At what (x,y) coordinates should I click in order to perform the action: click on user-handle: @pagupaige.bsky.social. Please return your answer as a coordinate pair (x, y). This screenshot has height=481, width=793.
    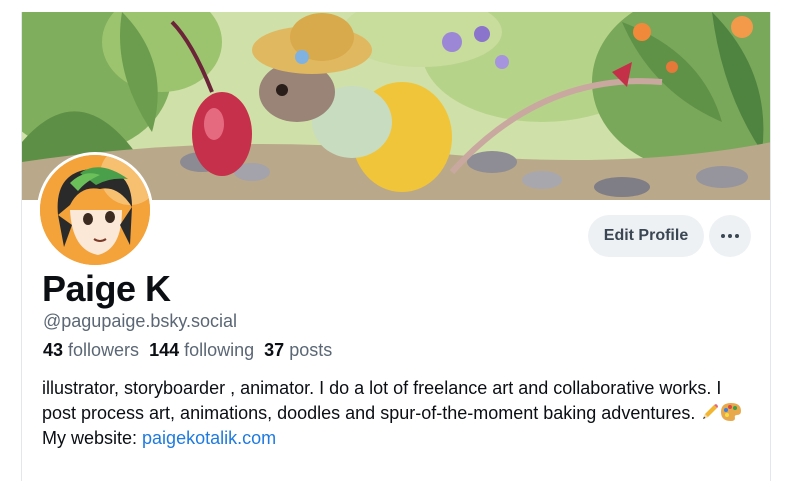
    Looking at the image, I should click on (140, 321).